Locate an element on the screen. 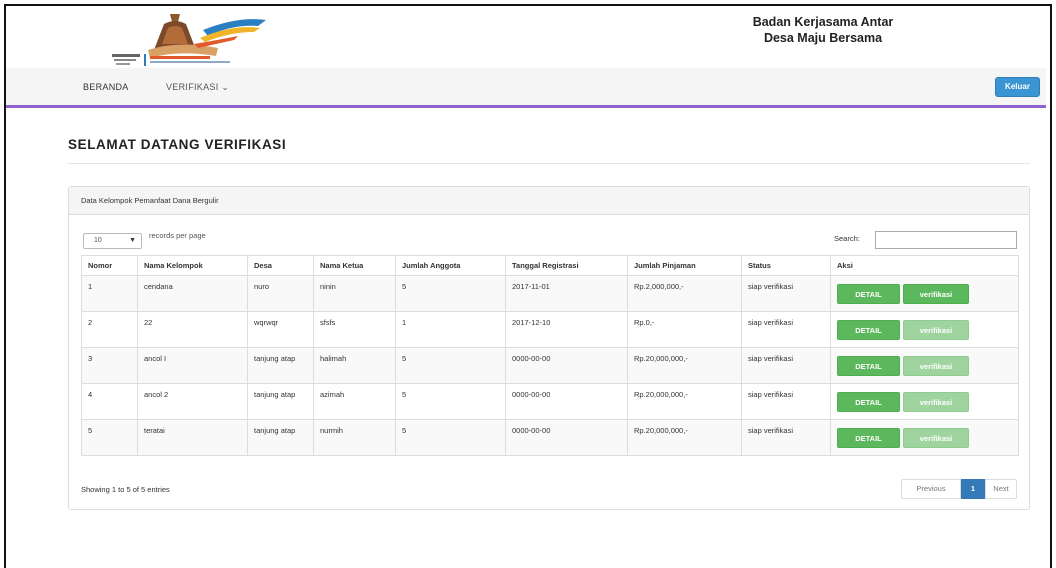  cell-nama-kelompok: ancol 2 is located at coordinates (192, 401).